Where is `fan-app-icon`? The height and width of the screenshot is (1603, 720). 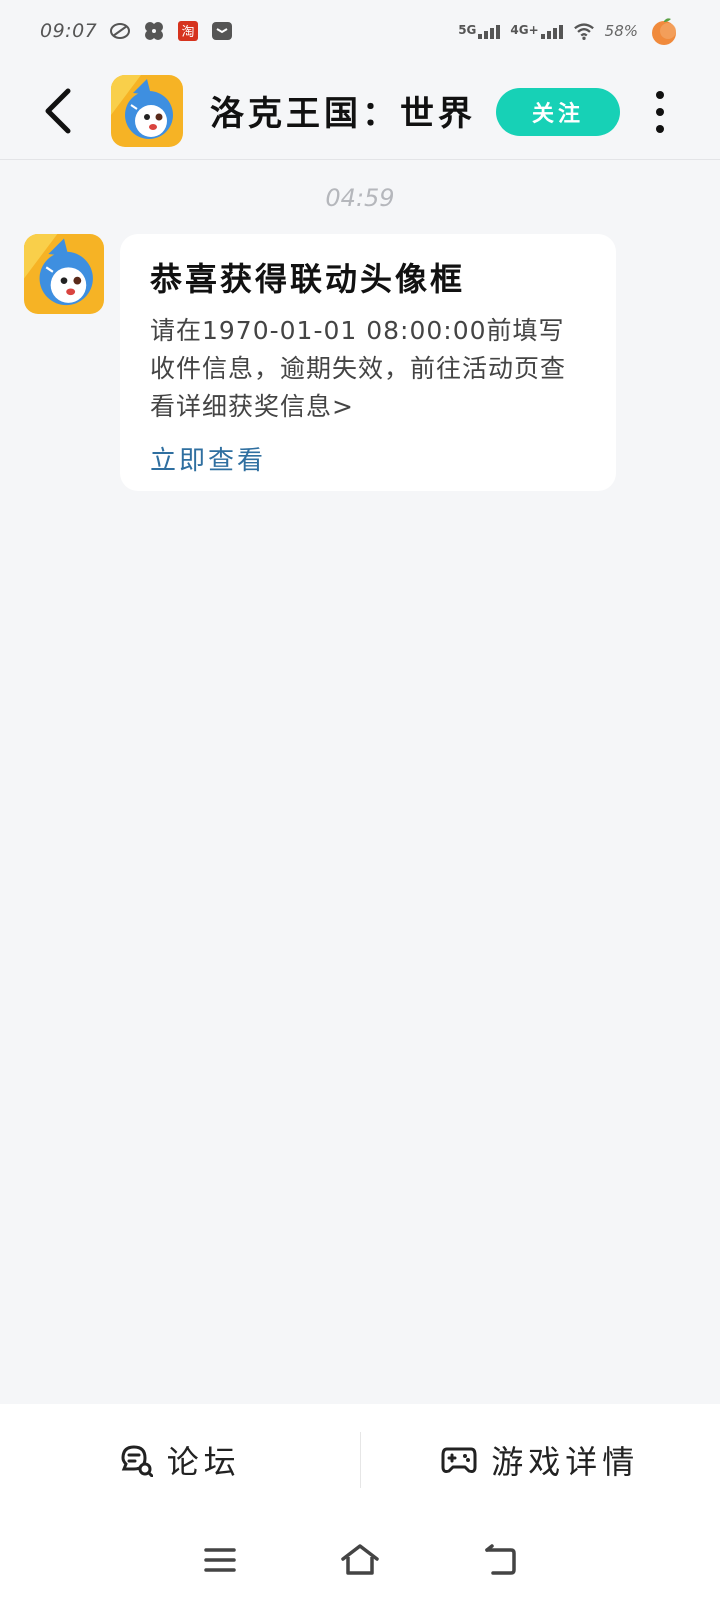
fan-app-icon is located at coordinates (154, 31).